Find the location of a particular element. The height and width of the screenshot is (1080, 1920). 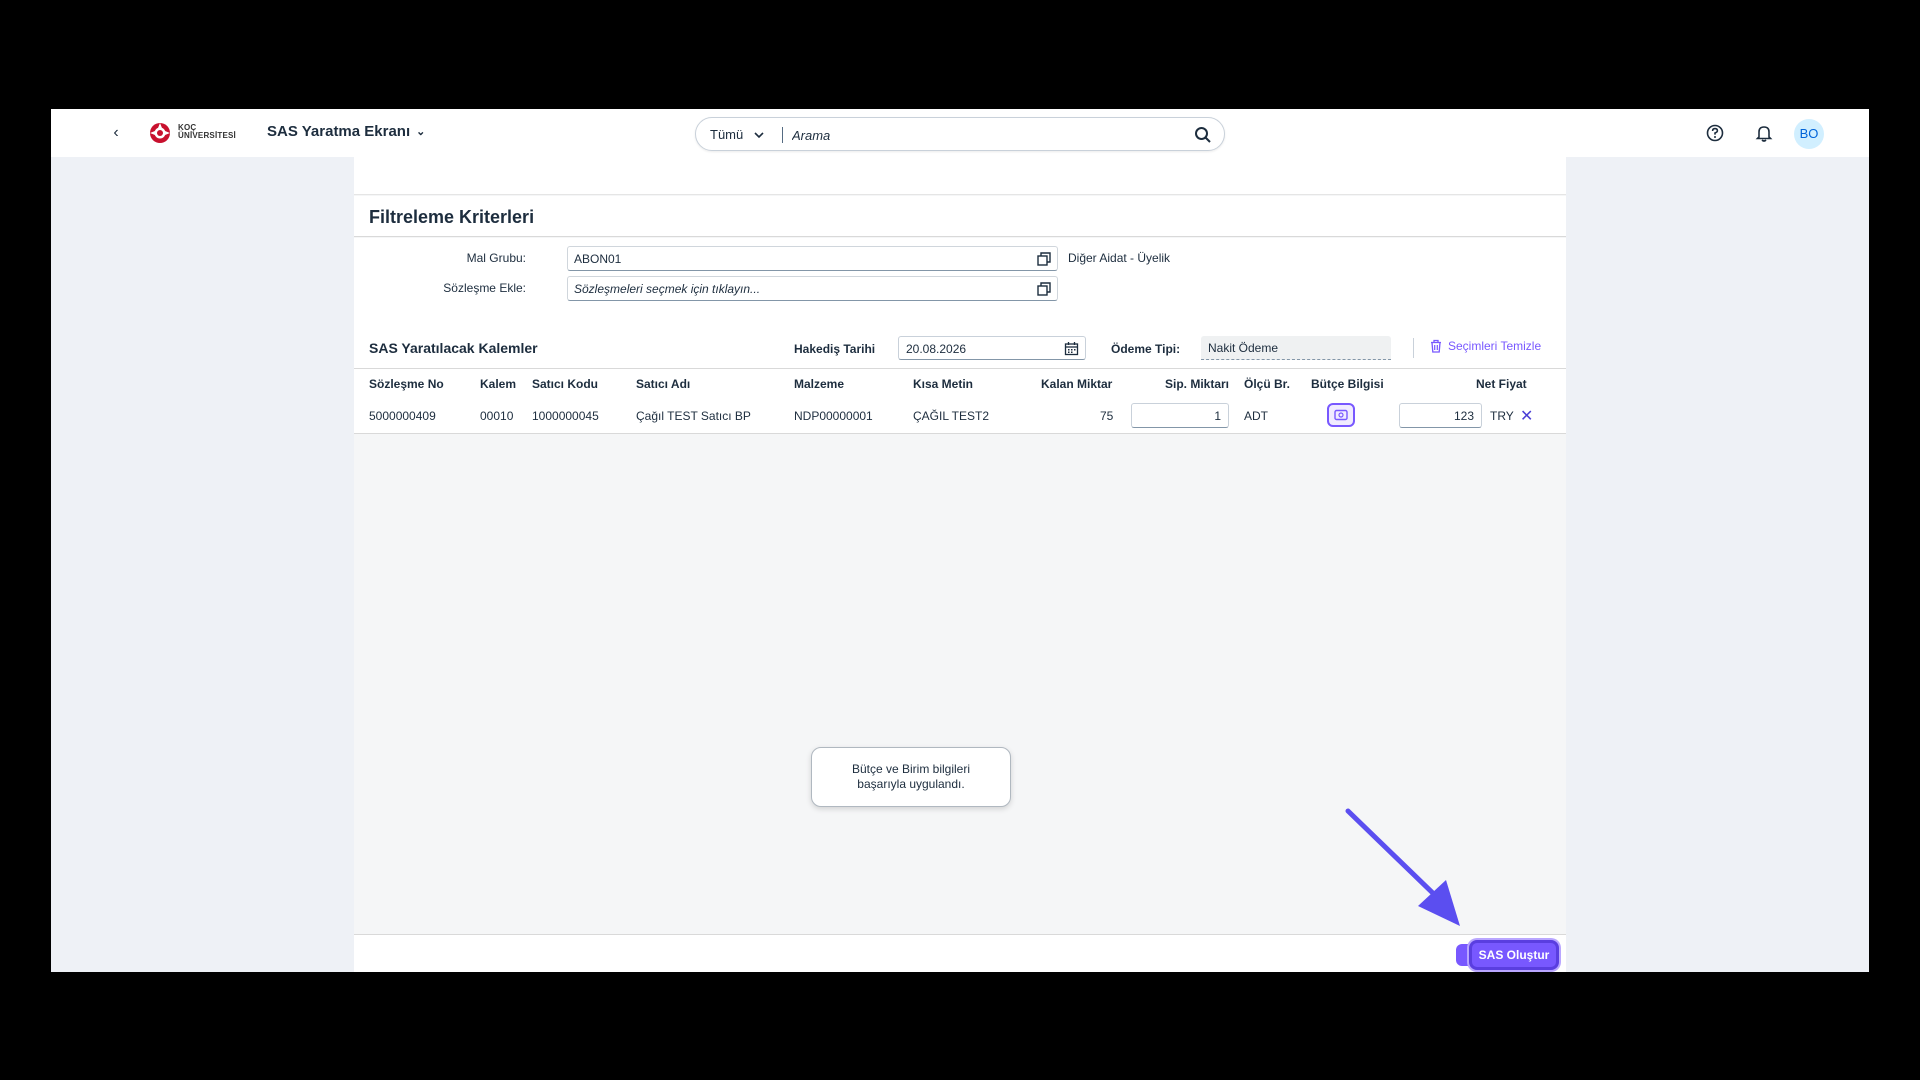

odeme-tipi-value: Nakit Ödeme is located at coordinates (1243, 348).